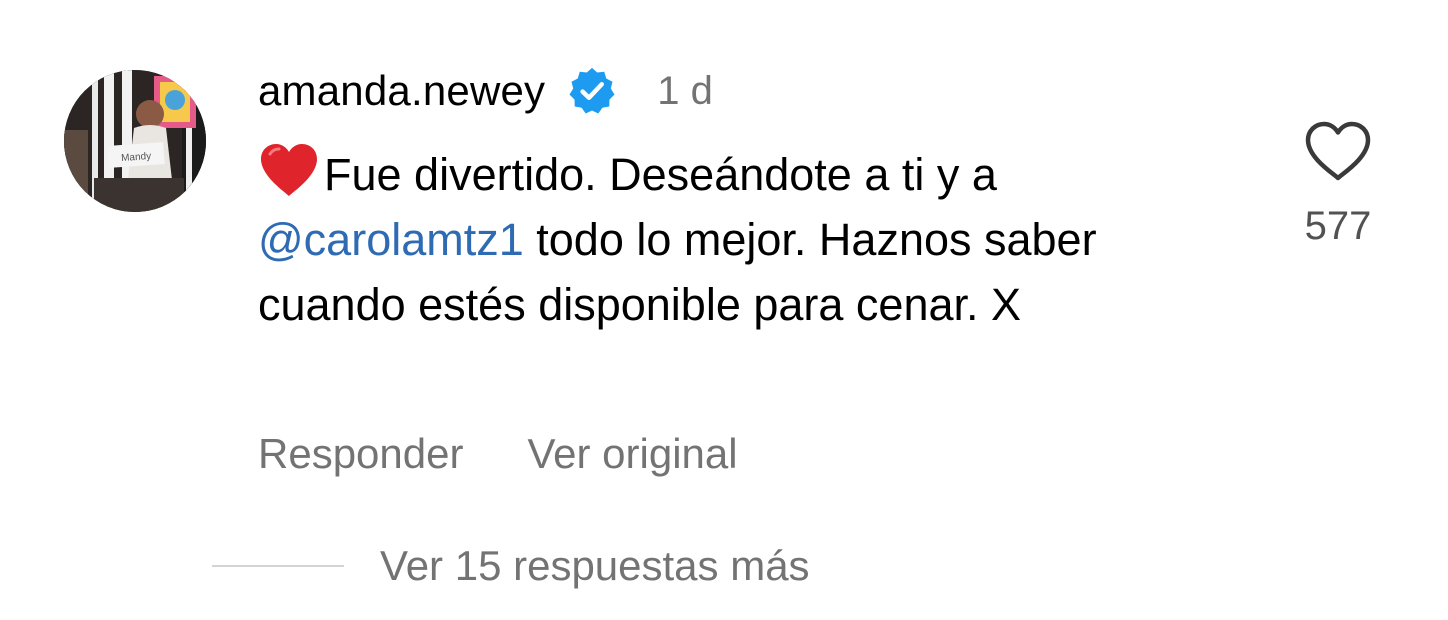  What do you see at coordinates (660, 174) in the screenshot?
I see `comment-text-part-1: Fue divertido. Deseándote a ti y a` at bounding box center [660, 174].